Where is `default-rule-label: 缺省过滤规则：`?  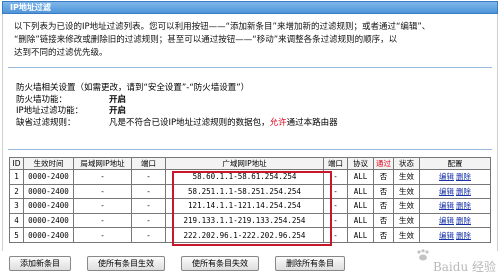 default-rule-label: 缺省过滤规则： is located at coordinates (46, 122).